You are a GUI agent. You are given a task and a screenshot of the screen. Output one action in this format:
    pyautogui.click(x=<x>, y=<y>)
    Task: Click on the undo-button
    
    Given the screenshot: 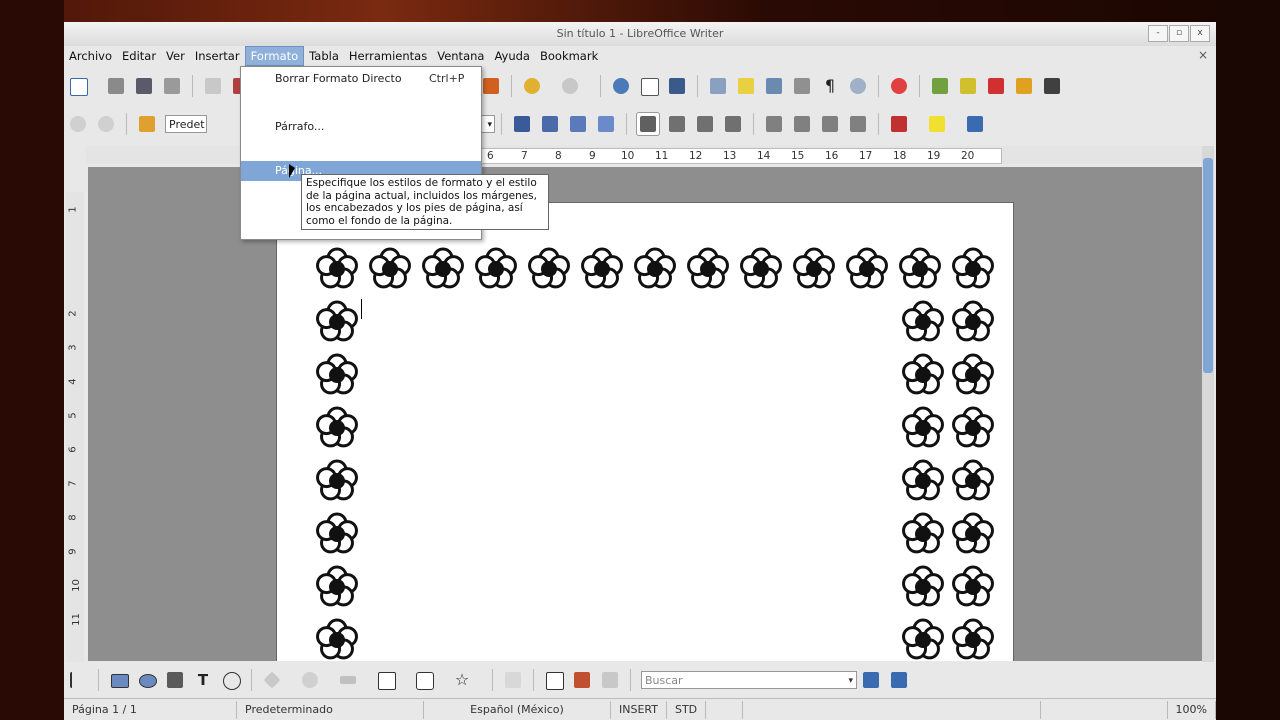 What is the action you would take?
    pyautogui.click(x=532, y=86)
    